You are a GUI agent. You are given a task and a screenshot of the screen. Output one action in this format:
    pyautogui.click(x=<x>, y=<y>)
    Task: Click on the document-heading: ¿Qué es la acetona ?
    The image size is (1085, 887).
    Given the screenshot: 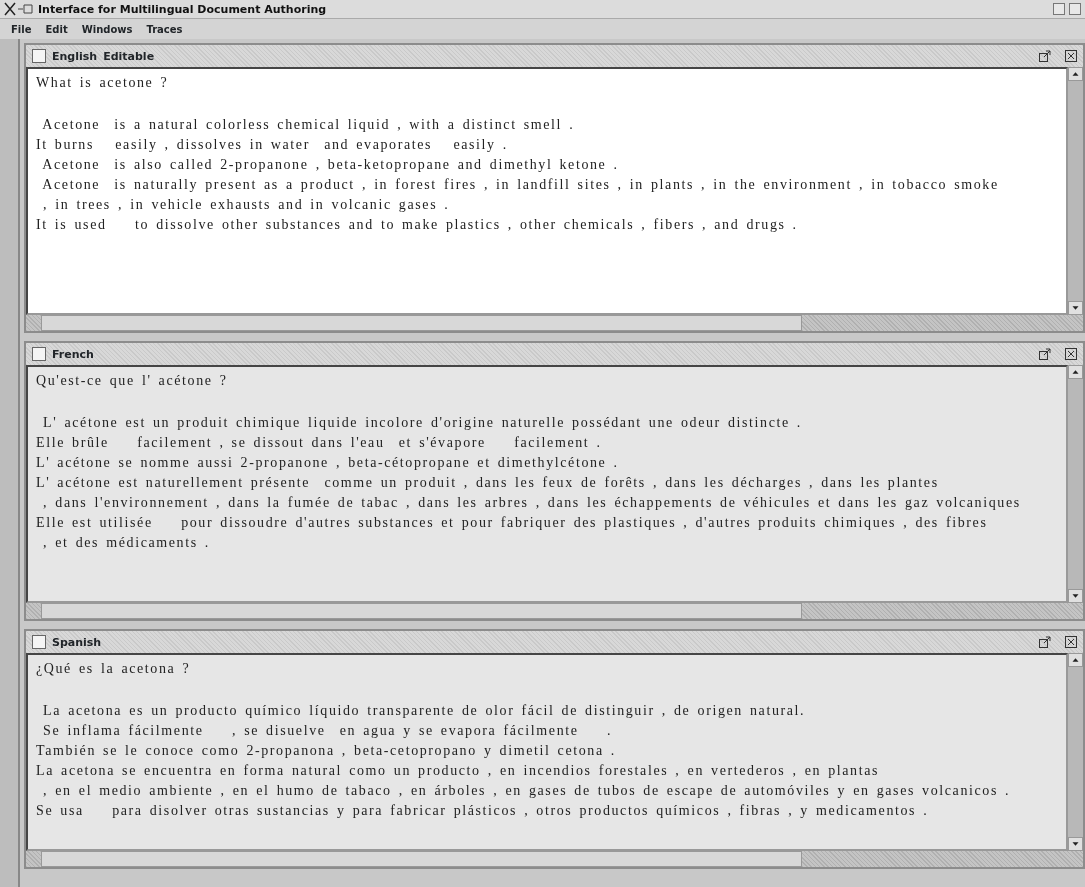 What is the action you would take?
    pyautogui.click(x=113, y=669)
    